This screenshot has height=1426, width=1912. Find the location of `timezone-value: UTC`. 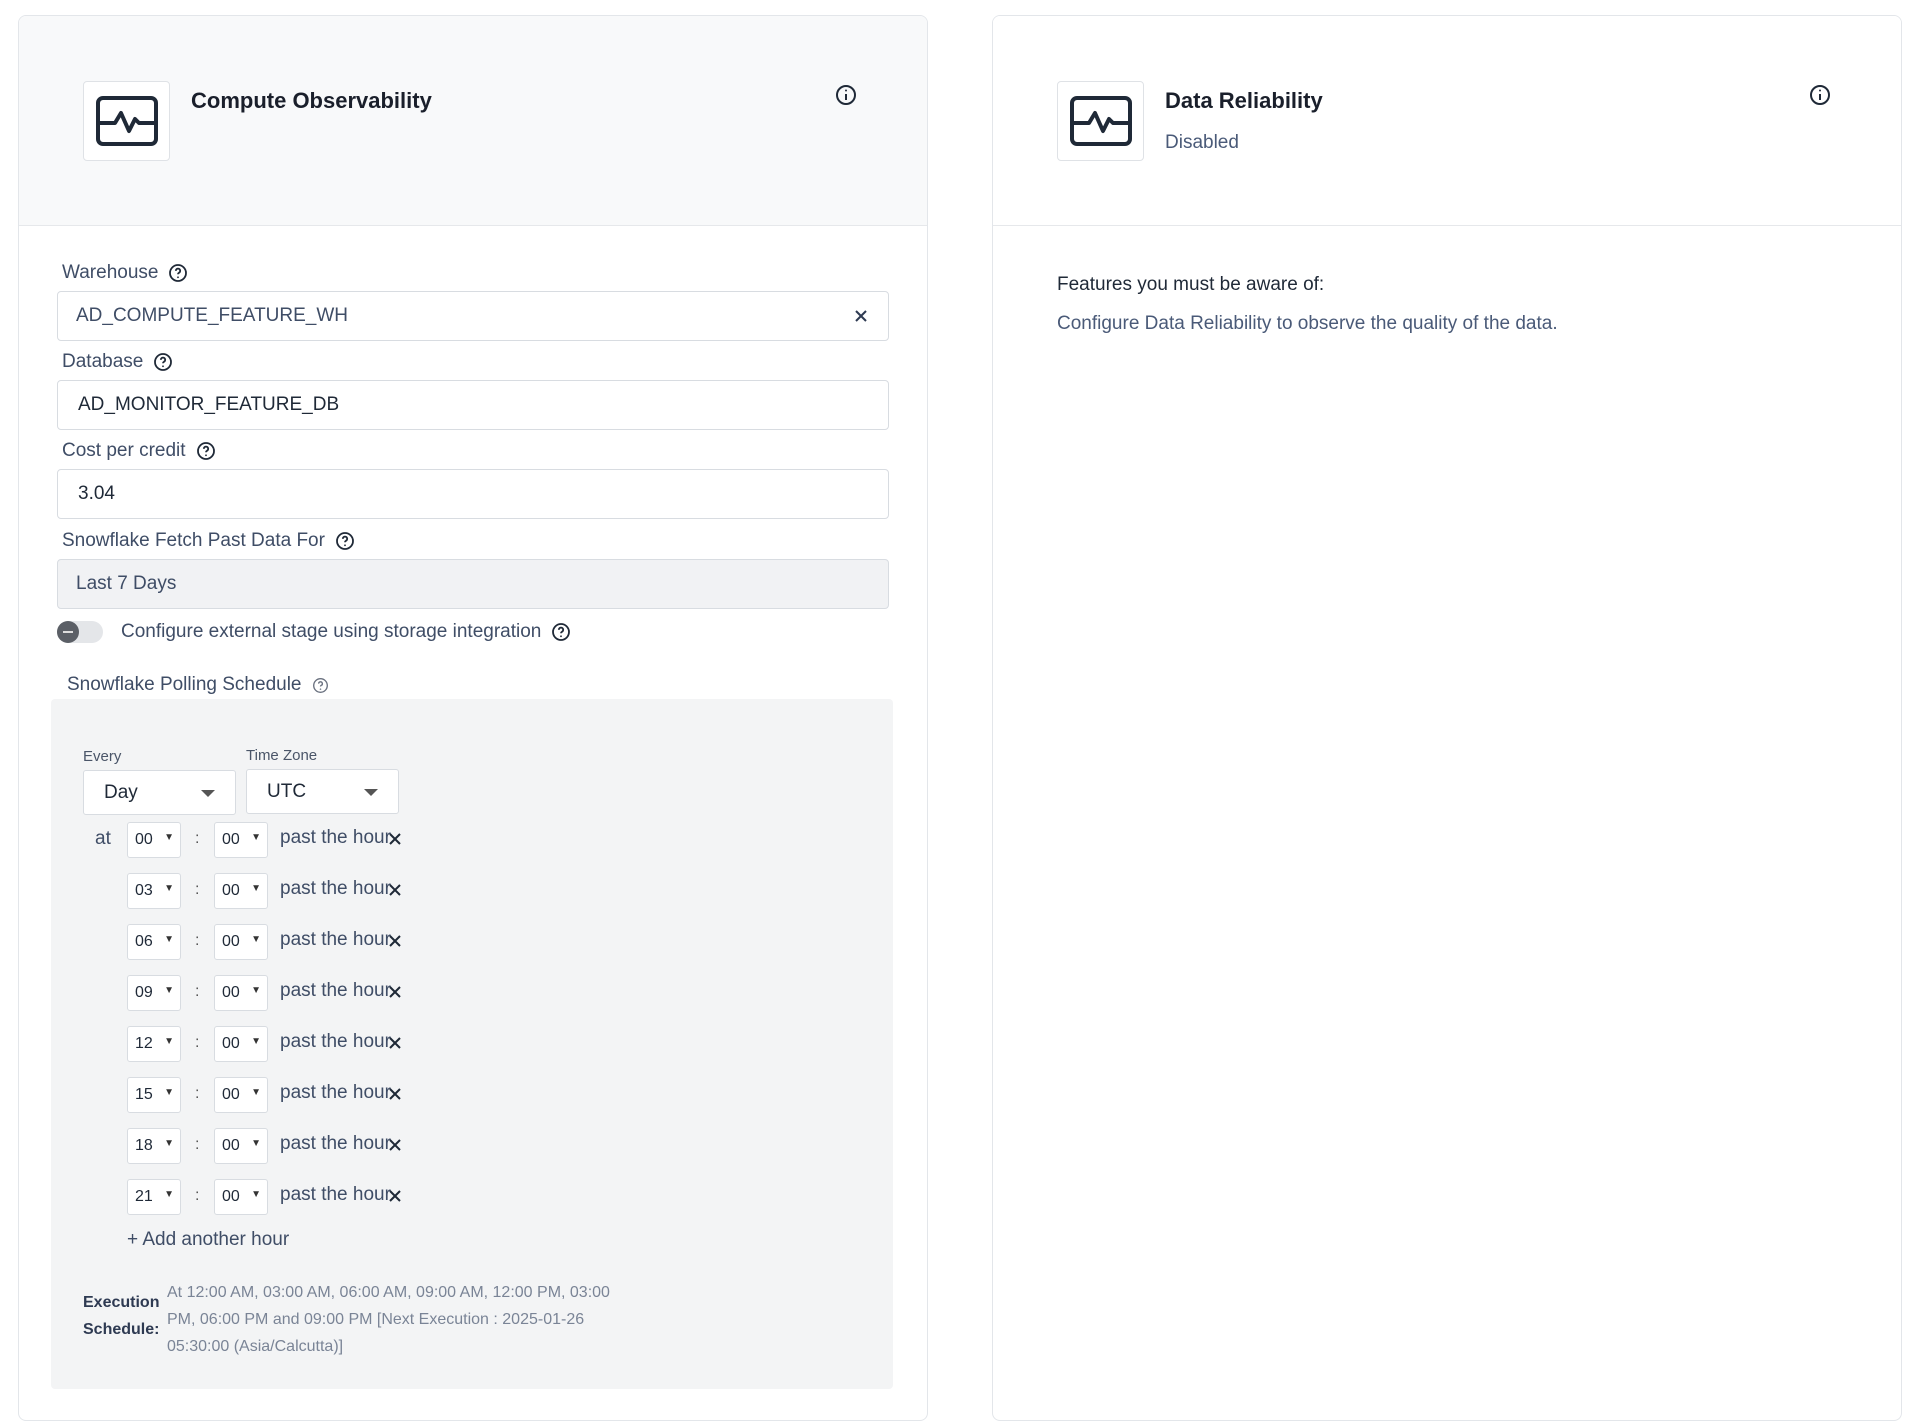

timezone-value: UTC is located at coordinates (287, 791).